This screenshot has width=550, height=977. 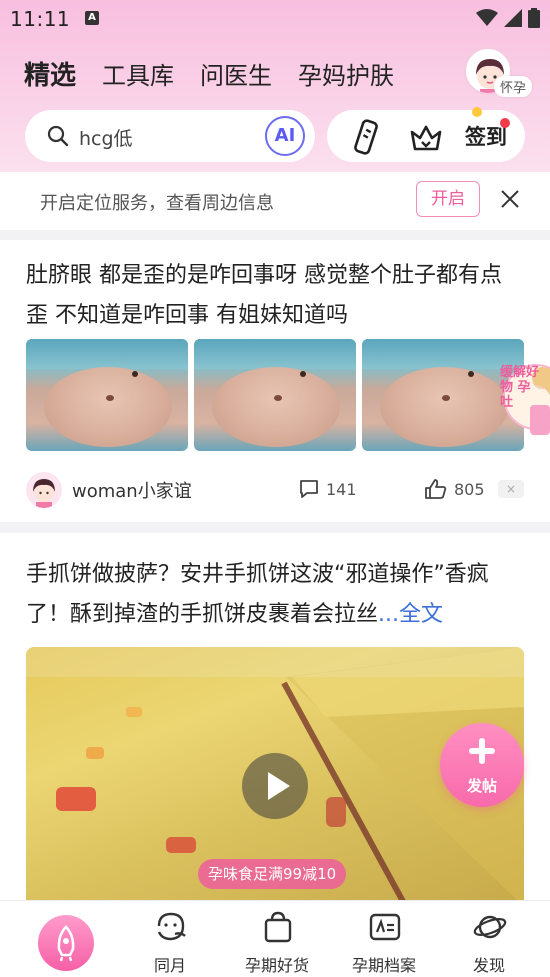 I want to click on post-title: 肚脐眼 都是歪的是咋回事呀 感觉整个肚子都有点歪 不知道是咋回事 有姐妹知道吗, so click(x=271, y=296).